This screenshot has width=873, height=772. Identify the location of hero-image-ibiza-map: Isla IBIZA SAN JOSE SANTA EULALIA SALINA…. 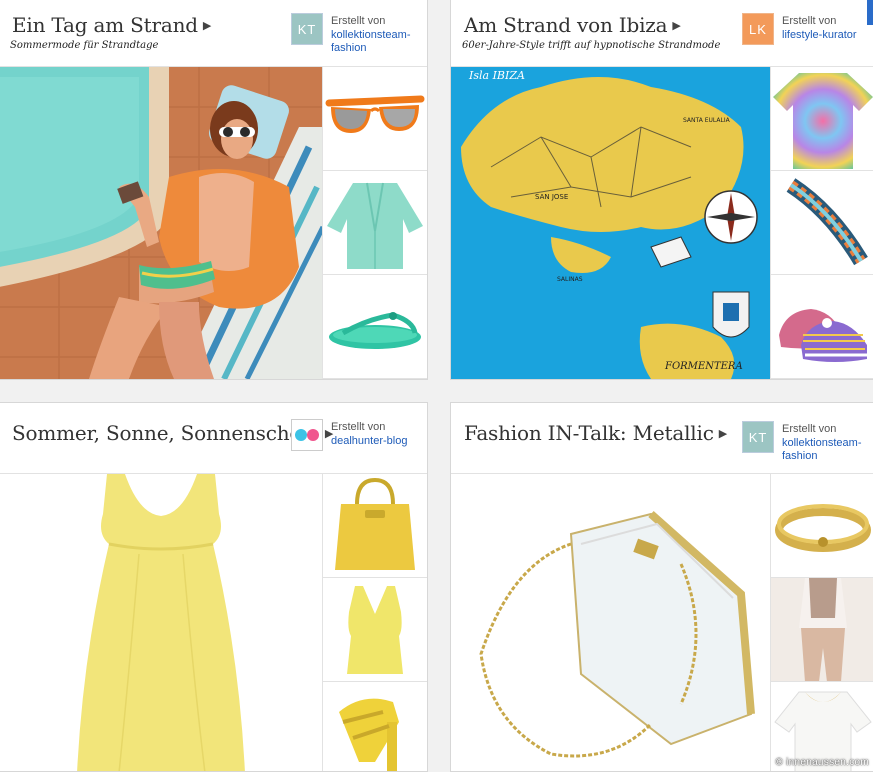
(612, 223).